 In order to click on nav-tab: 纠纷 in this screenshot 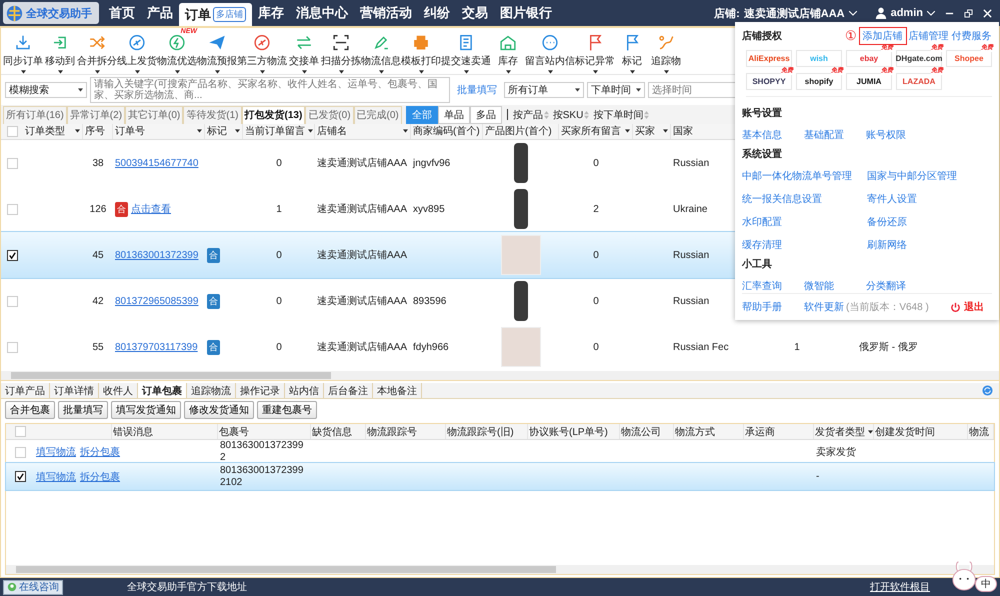, I will do `click(437, 13)`.